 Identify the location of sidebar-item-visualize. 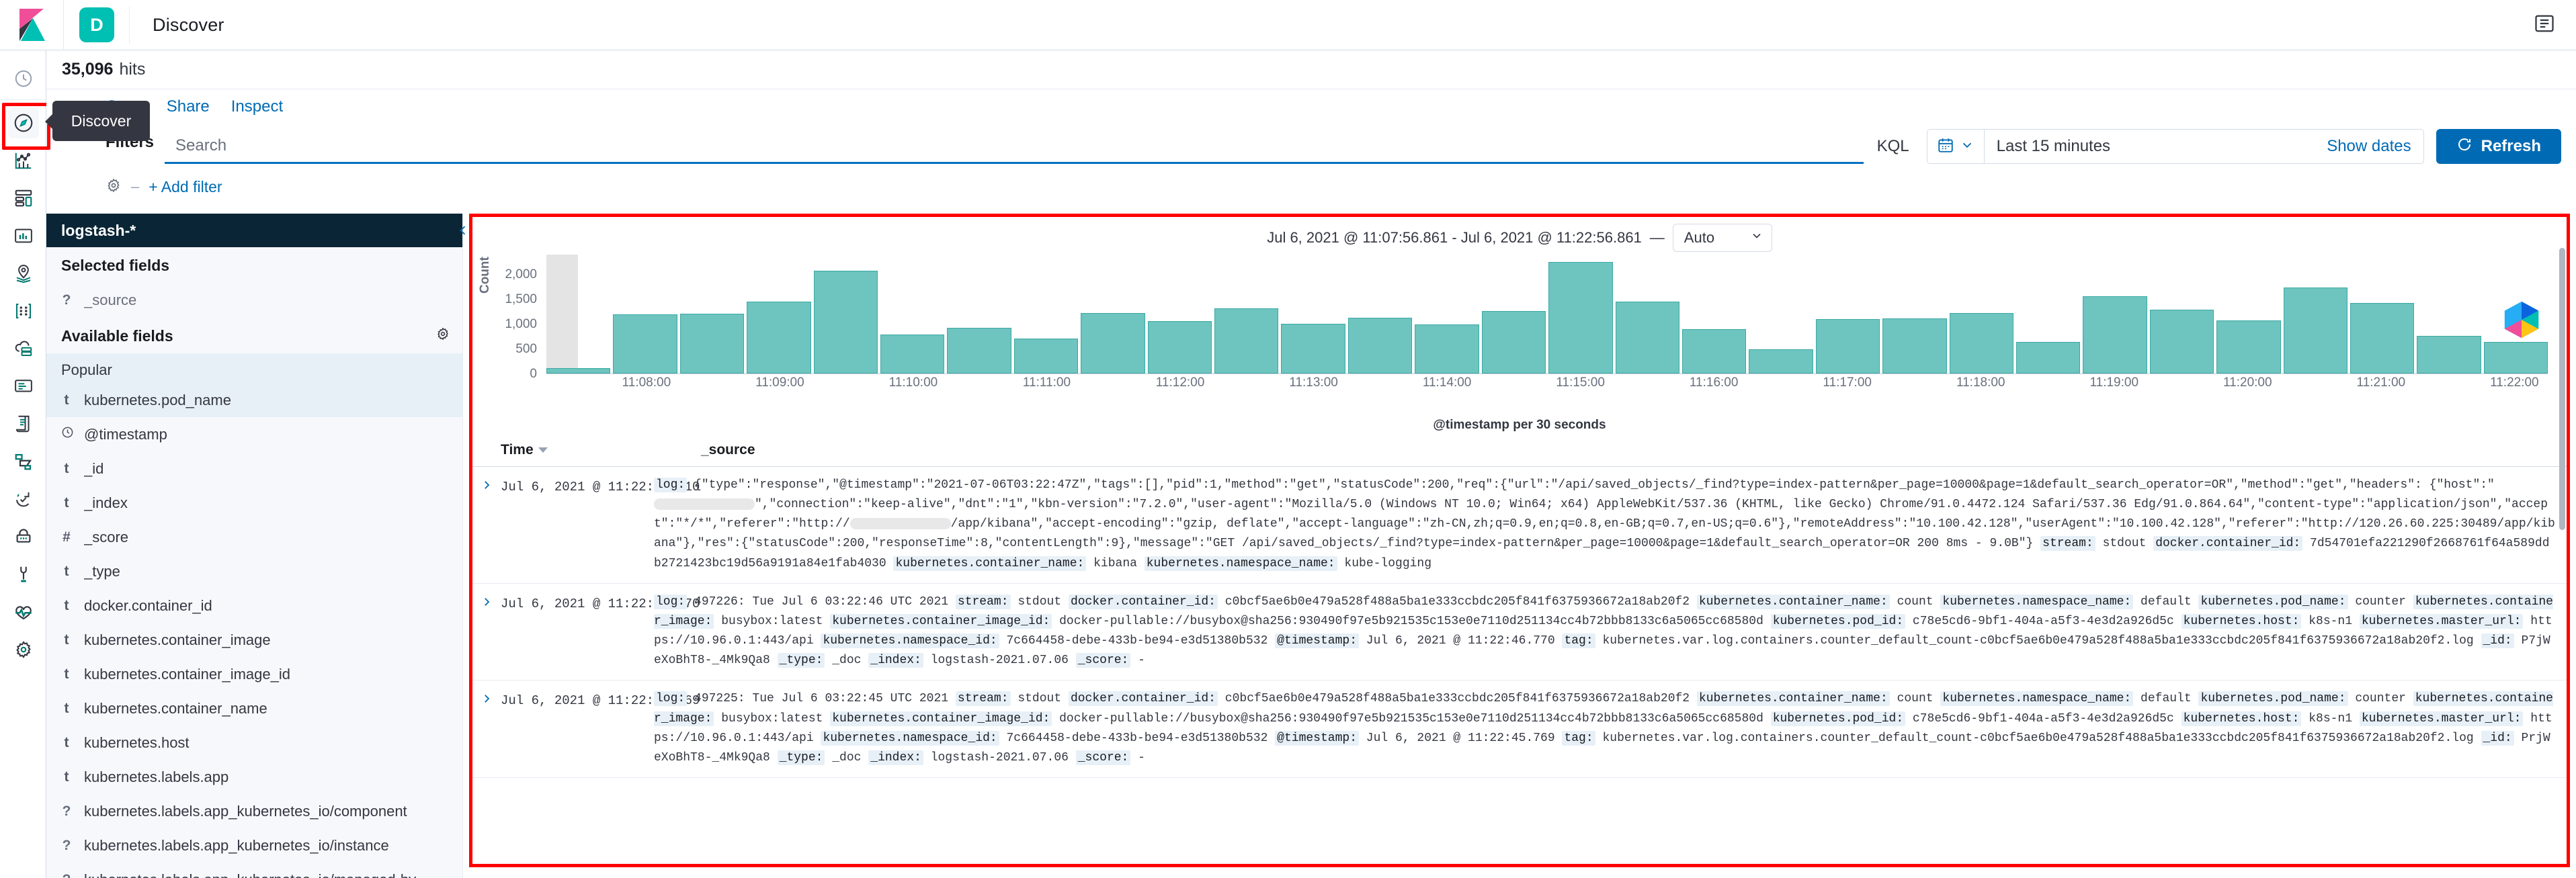
(23, 160).